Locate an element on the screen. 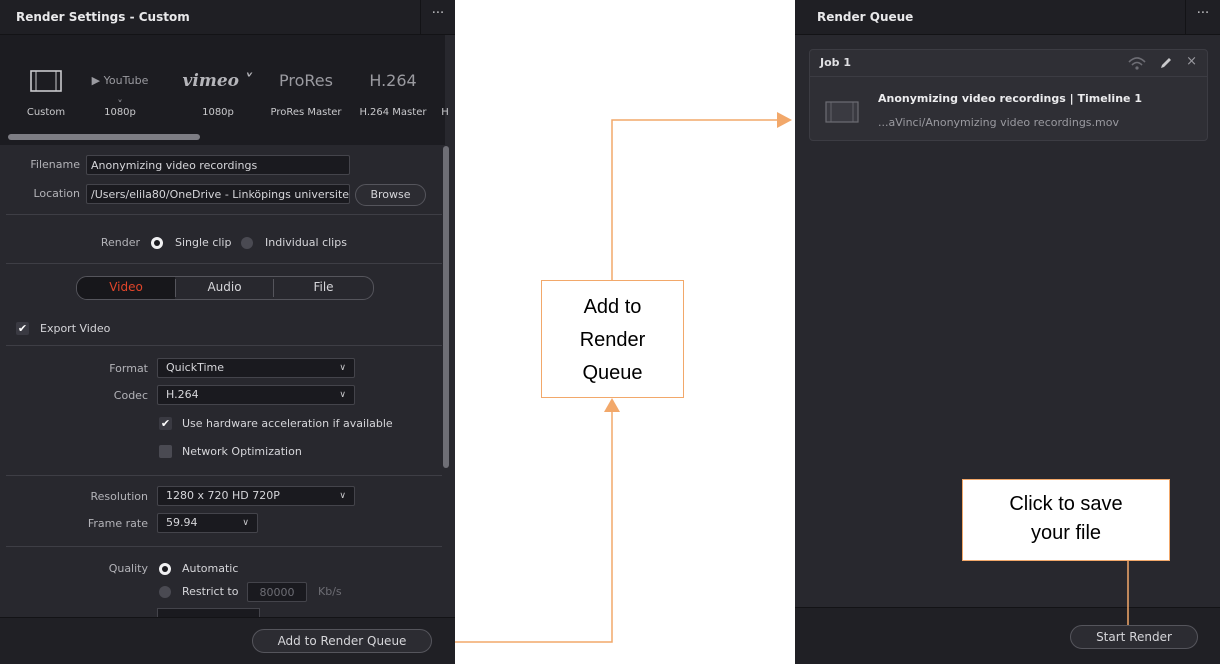 The width and height of the screenshot is (1220, 664). annotation-line: Render is located at coordinates (612, 340).